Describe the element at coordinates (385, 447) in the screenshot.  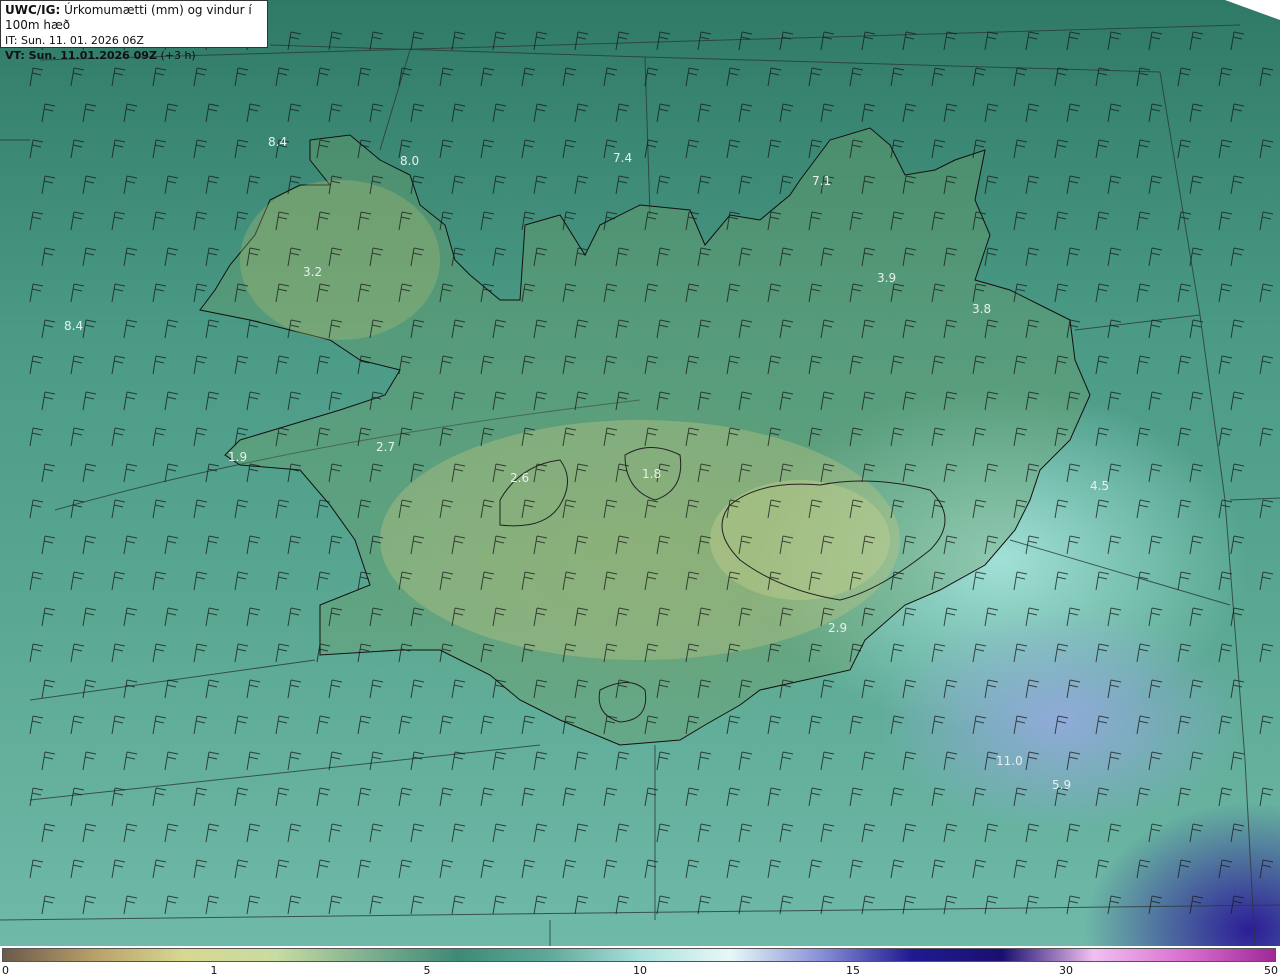
I see `value-label: 2.7` at that location.